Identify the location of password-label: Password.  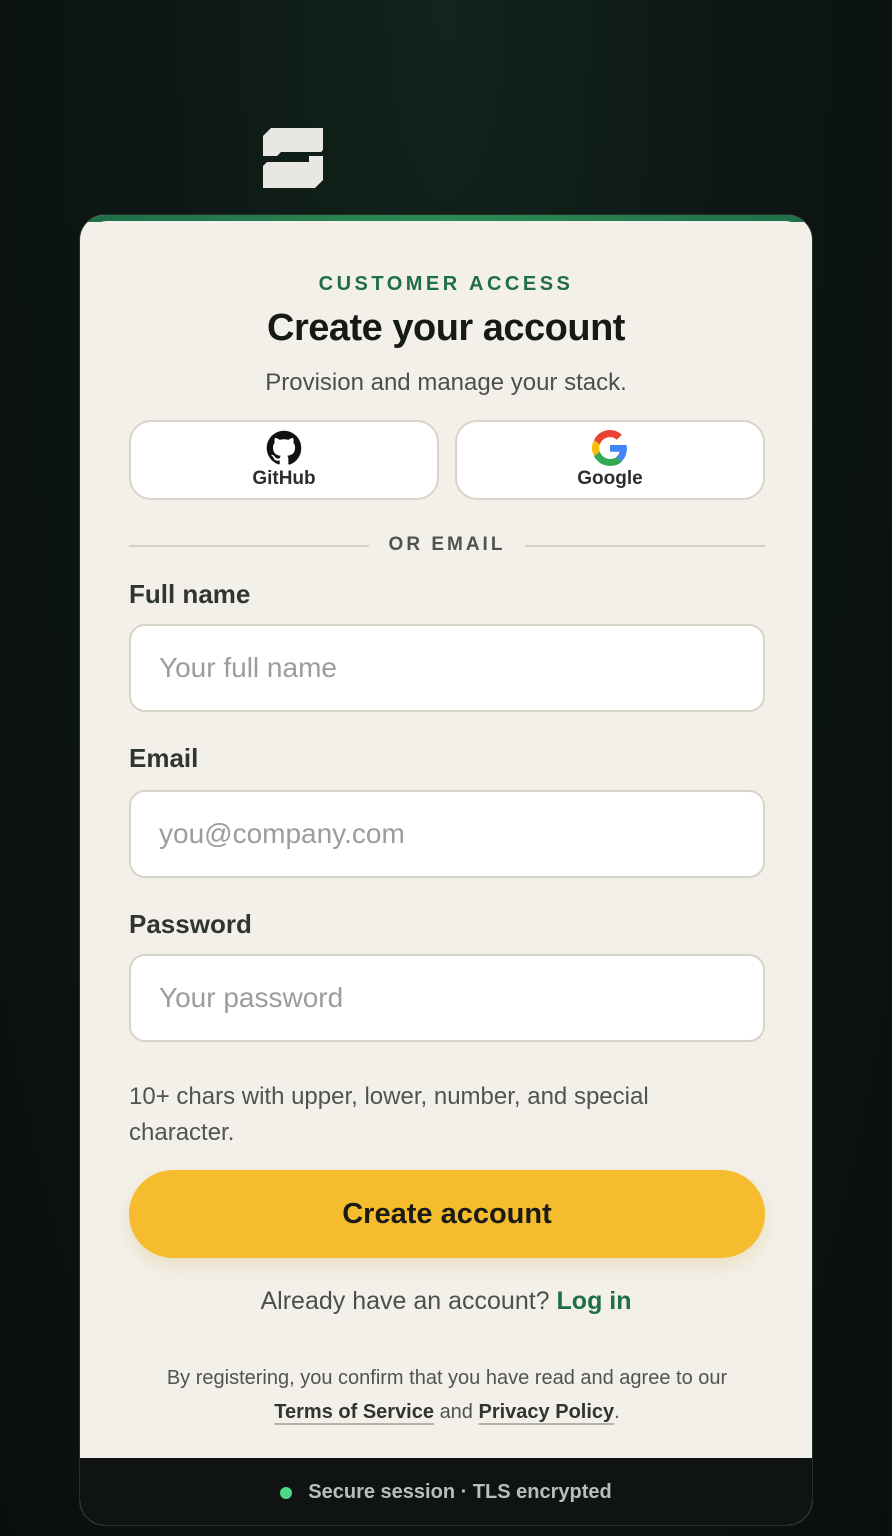
(190, 924).